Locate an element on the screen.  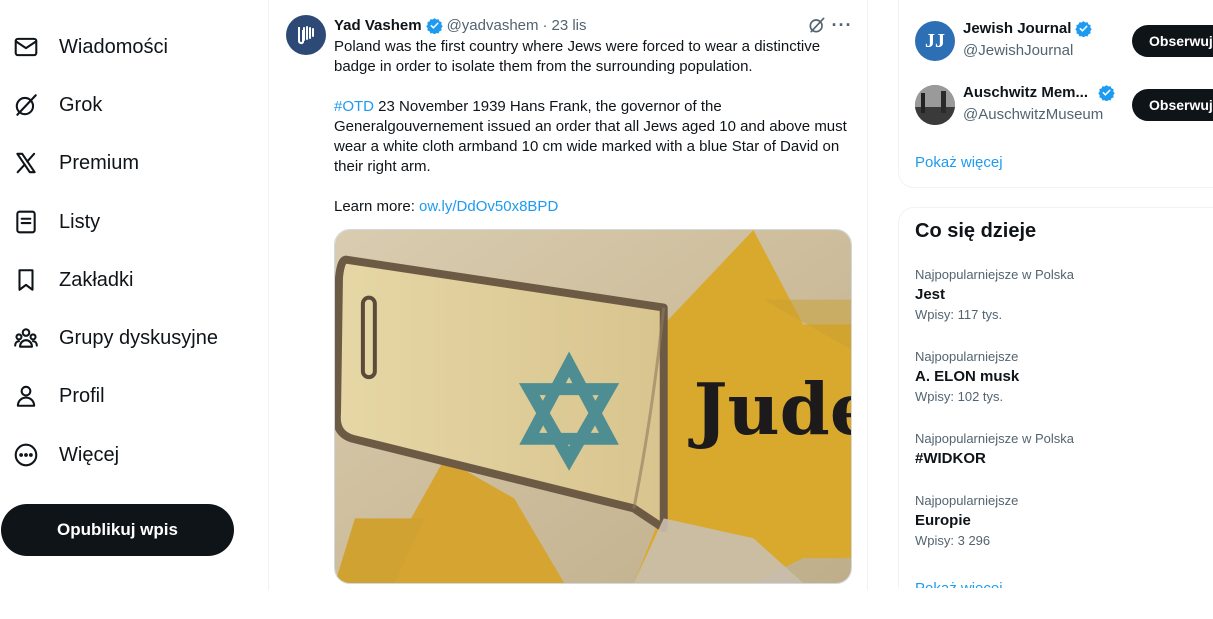
nav-item-grok: Grok is located at coordinates (57, 105).